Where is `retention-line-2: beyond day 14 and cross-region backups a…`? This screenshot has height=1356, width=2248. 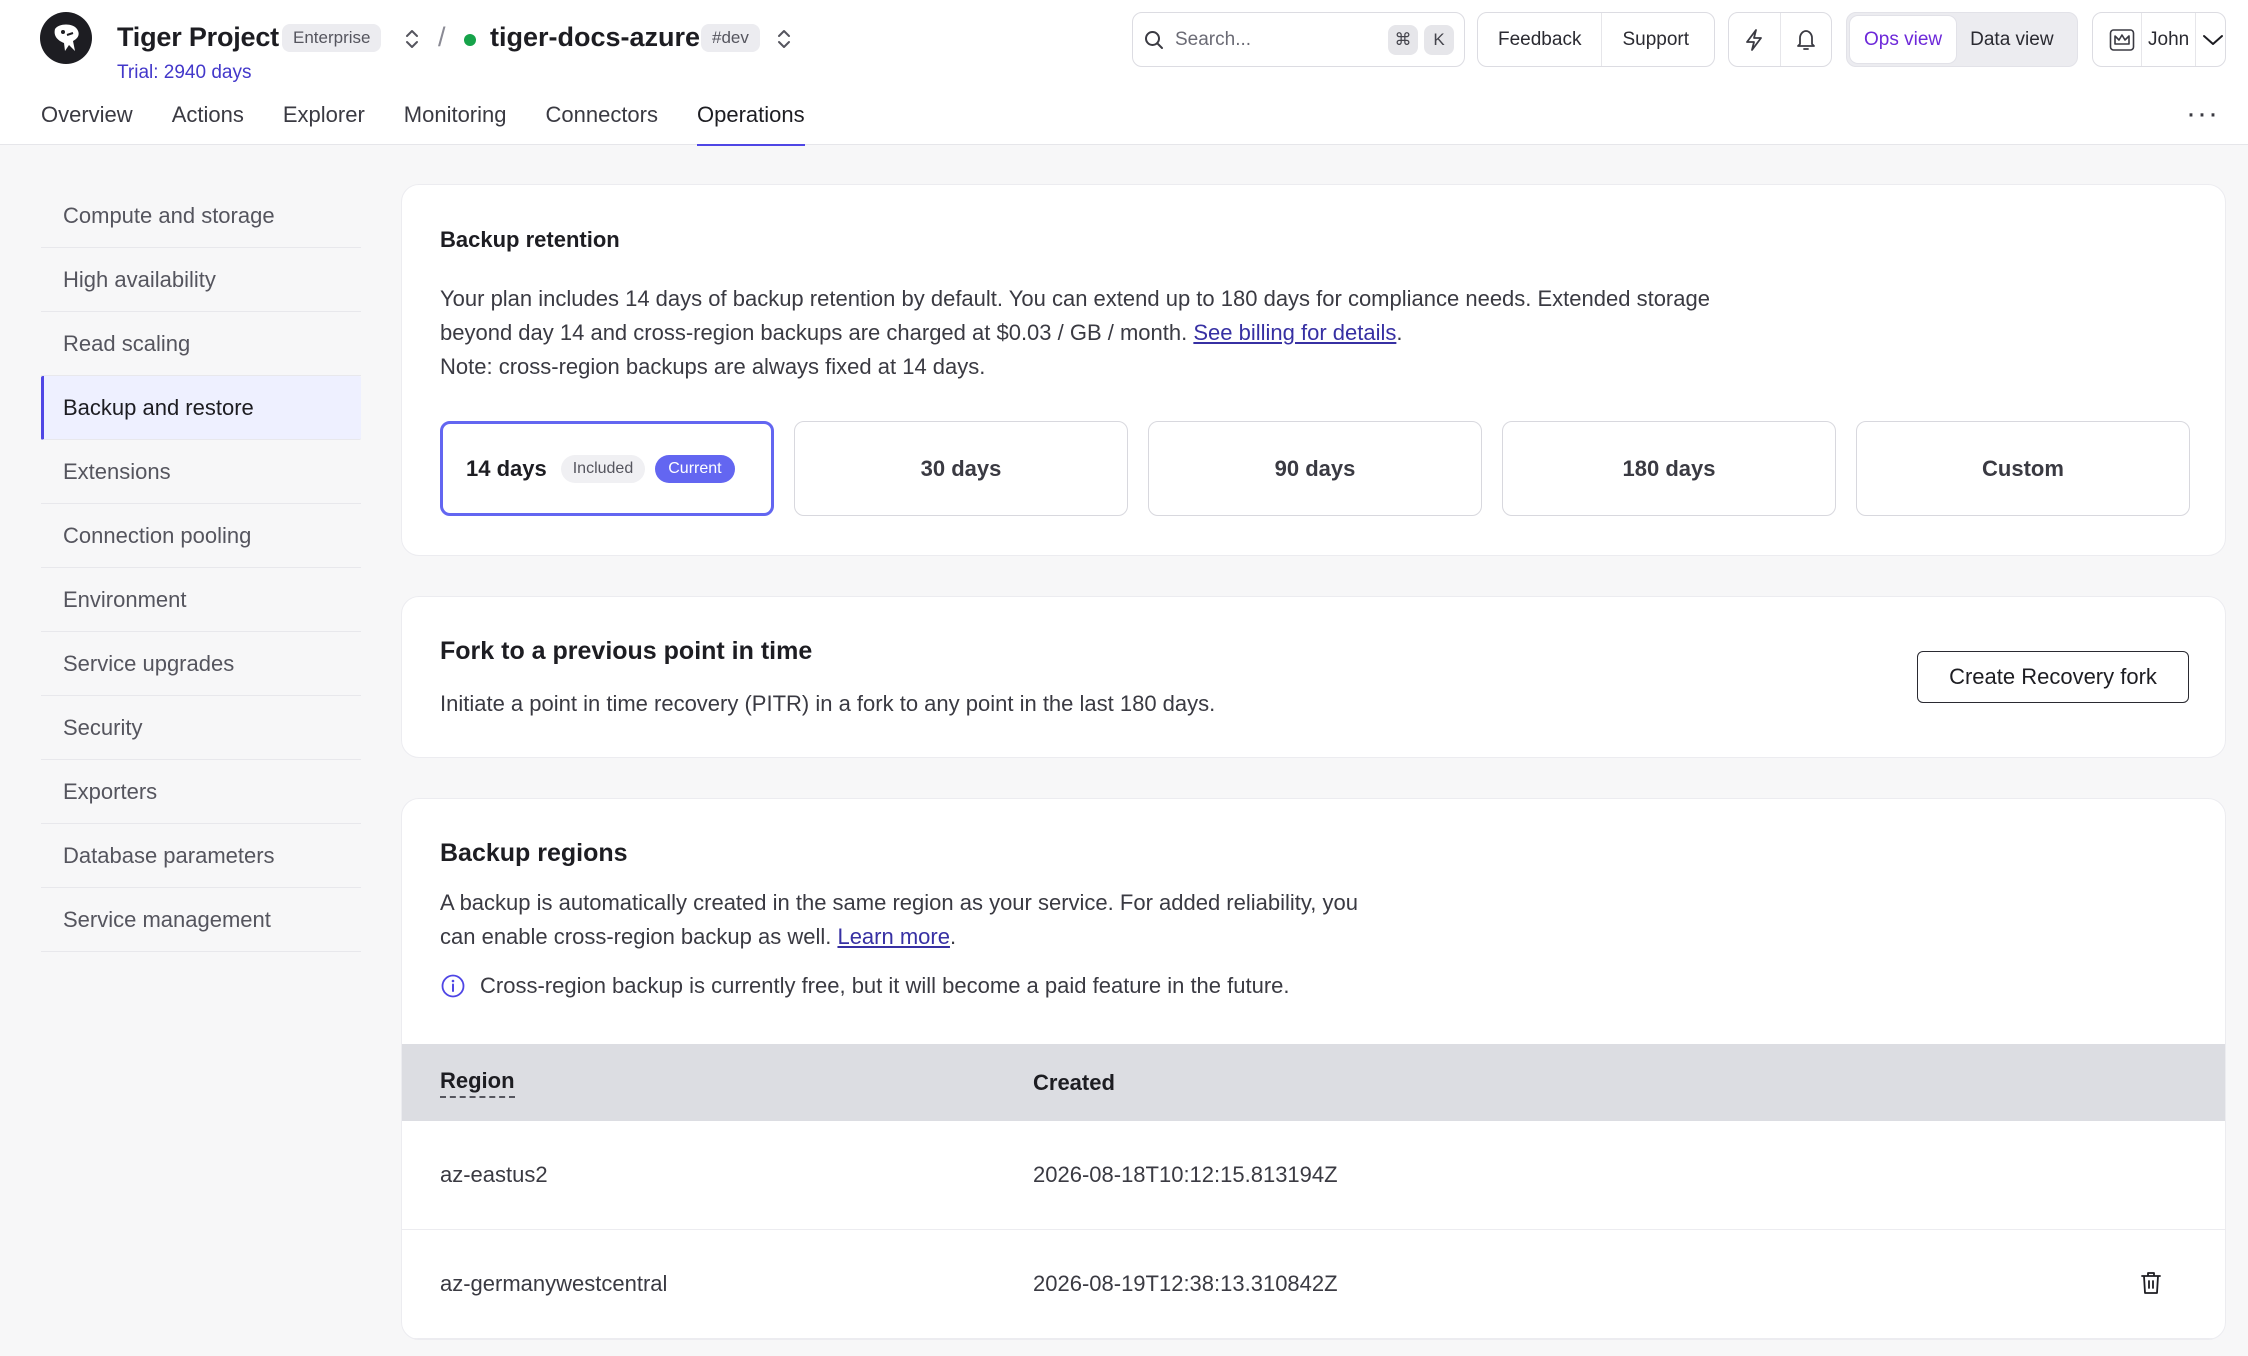
retention-line-2: beyond day 14 and cross-region backups a… is located at coordinates (1075, 333).